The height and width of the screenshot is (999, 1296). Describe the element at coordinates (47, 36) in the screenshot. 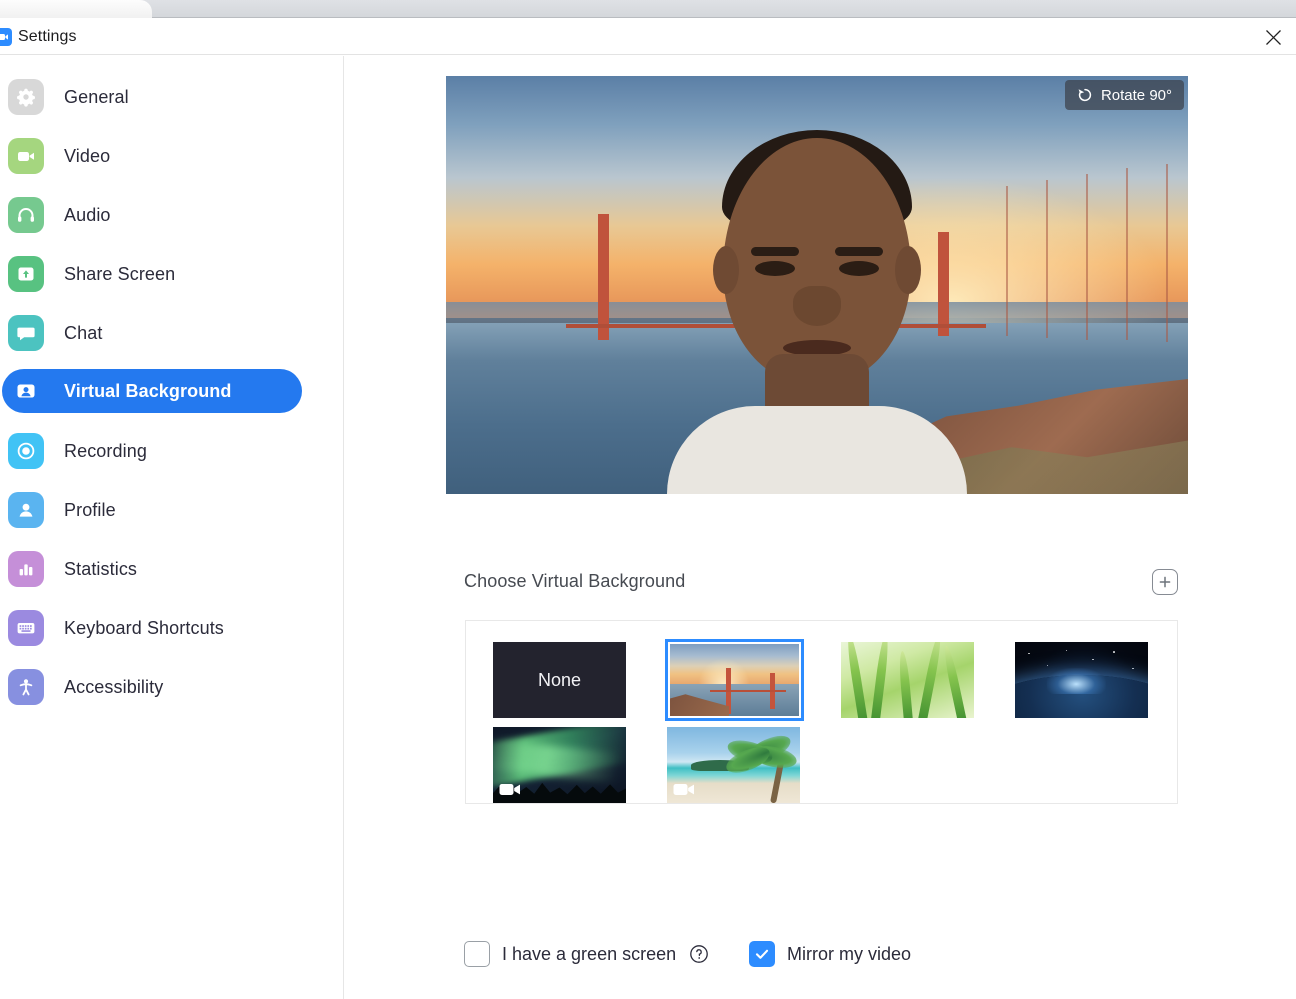

I see `window-title: Settings` at that location.